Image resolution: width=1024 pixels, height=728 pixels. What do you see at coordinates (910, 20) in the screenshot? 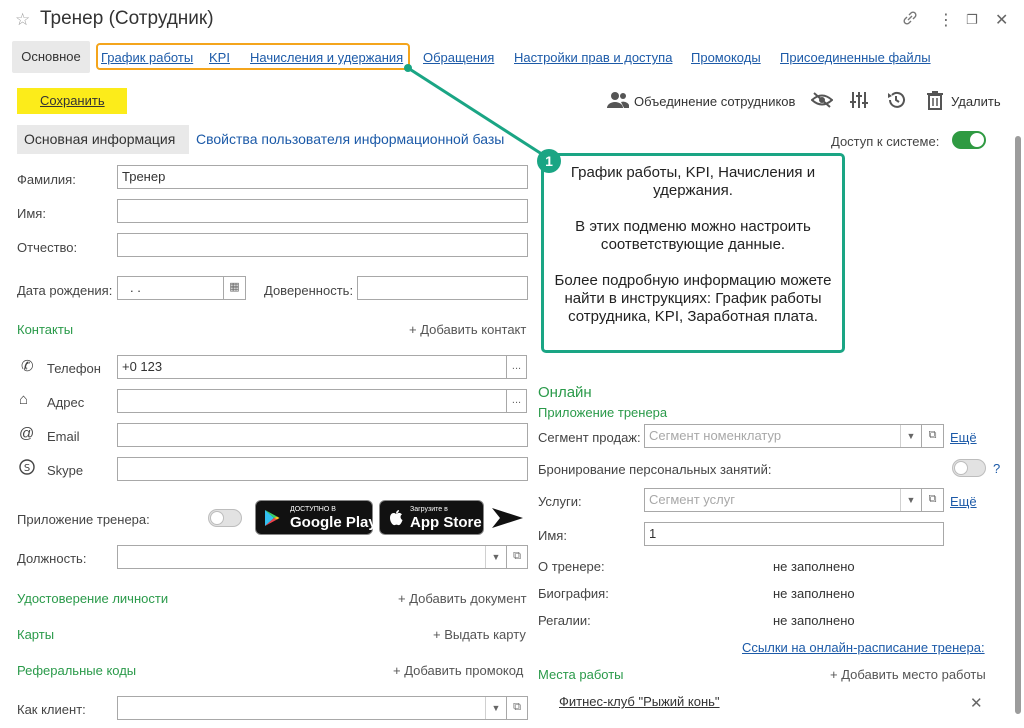
I see `link-icon` at bounding box center [910, 20].